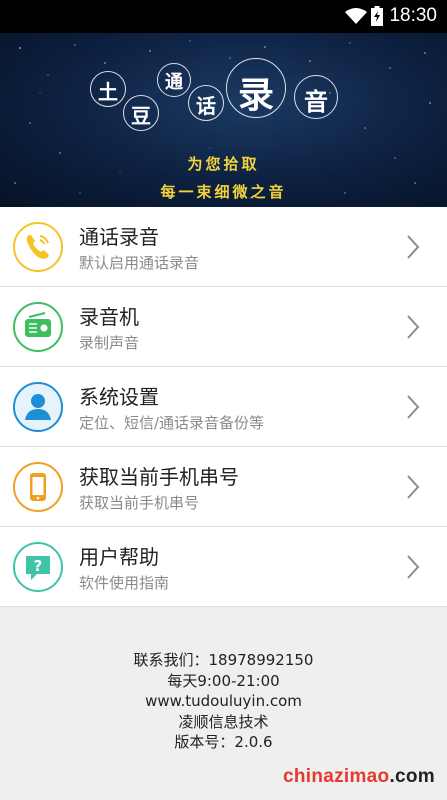 Image resolution: width=447 pixels, height=800 pixels. I want to click on logo-char: 土, so click(108, 92).